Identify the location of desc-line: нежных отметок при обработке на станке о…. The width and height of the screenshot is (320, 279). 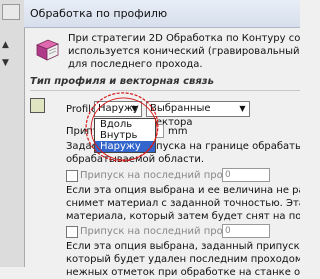
(183, 272).